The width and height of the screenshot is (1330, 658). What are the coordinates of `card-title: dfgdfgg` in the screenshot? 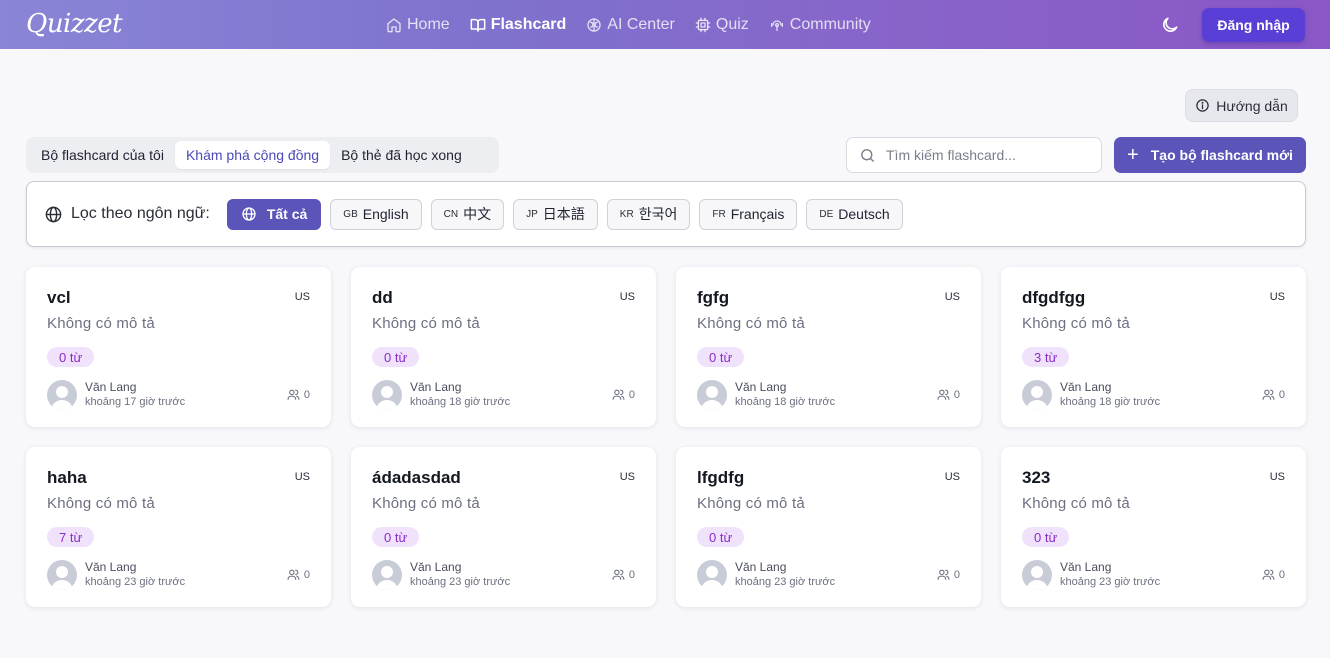 It's located at (1054, 297).